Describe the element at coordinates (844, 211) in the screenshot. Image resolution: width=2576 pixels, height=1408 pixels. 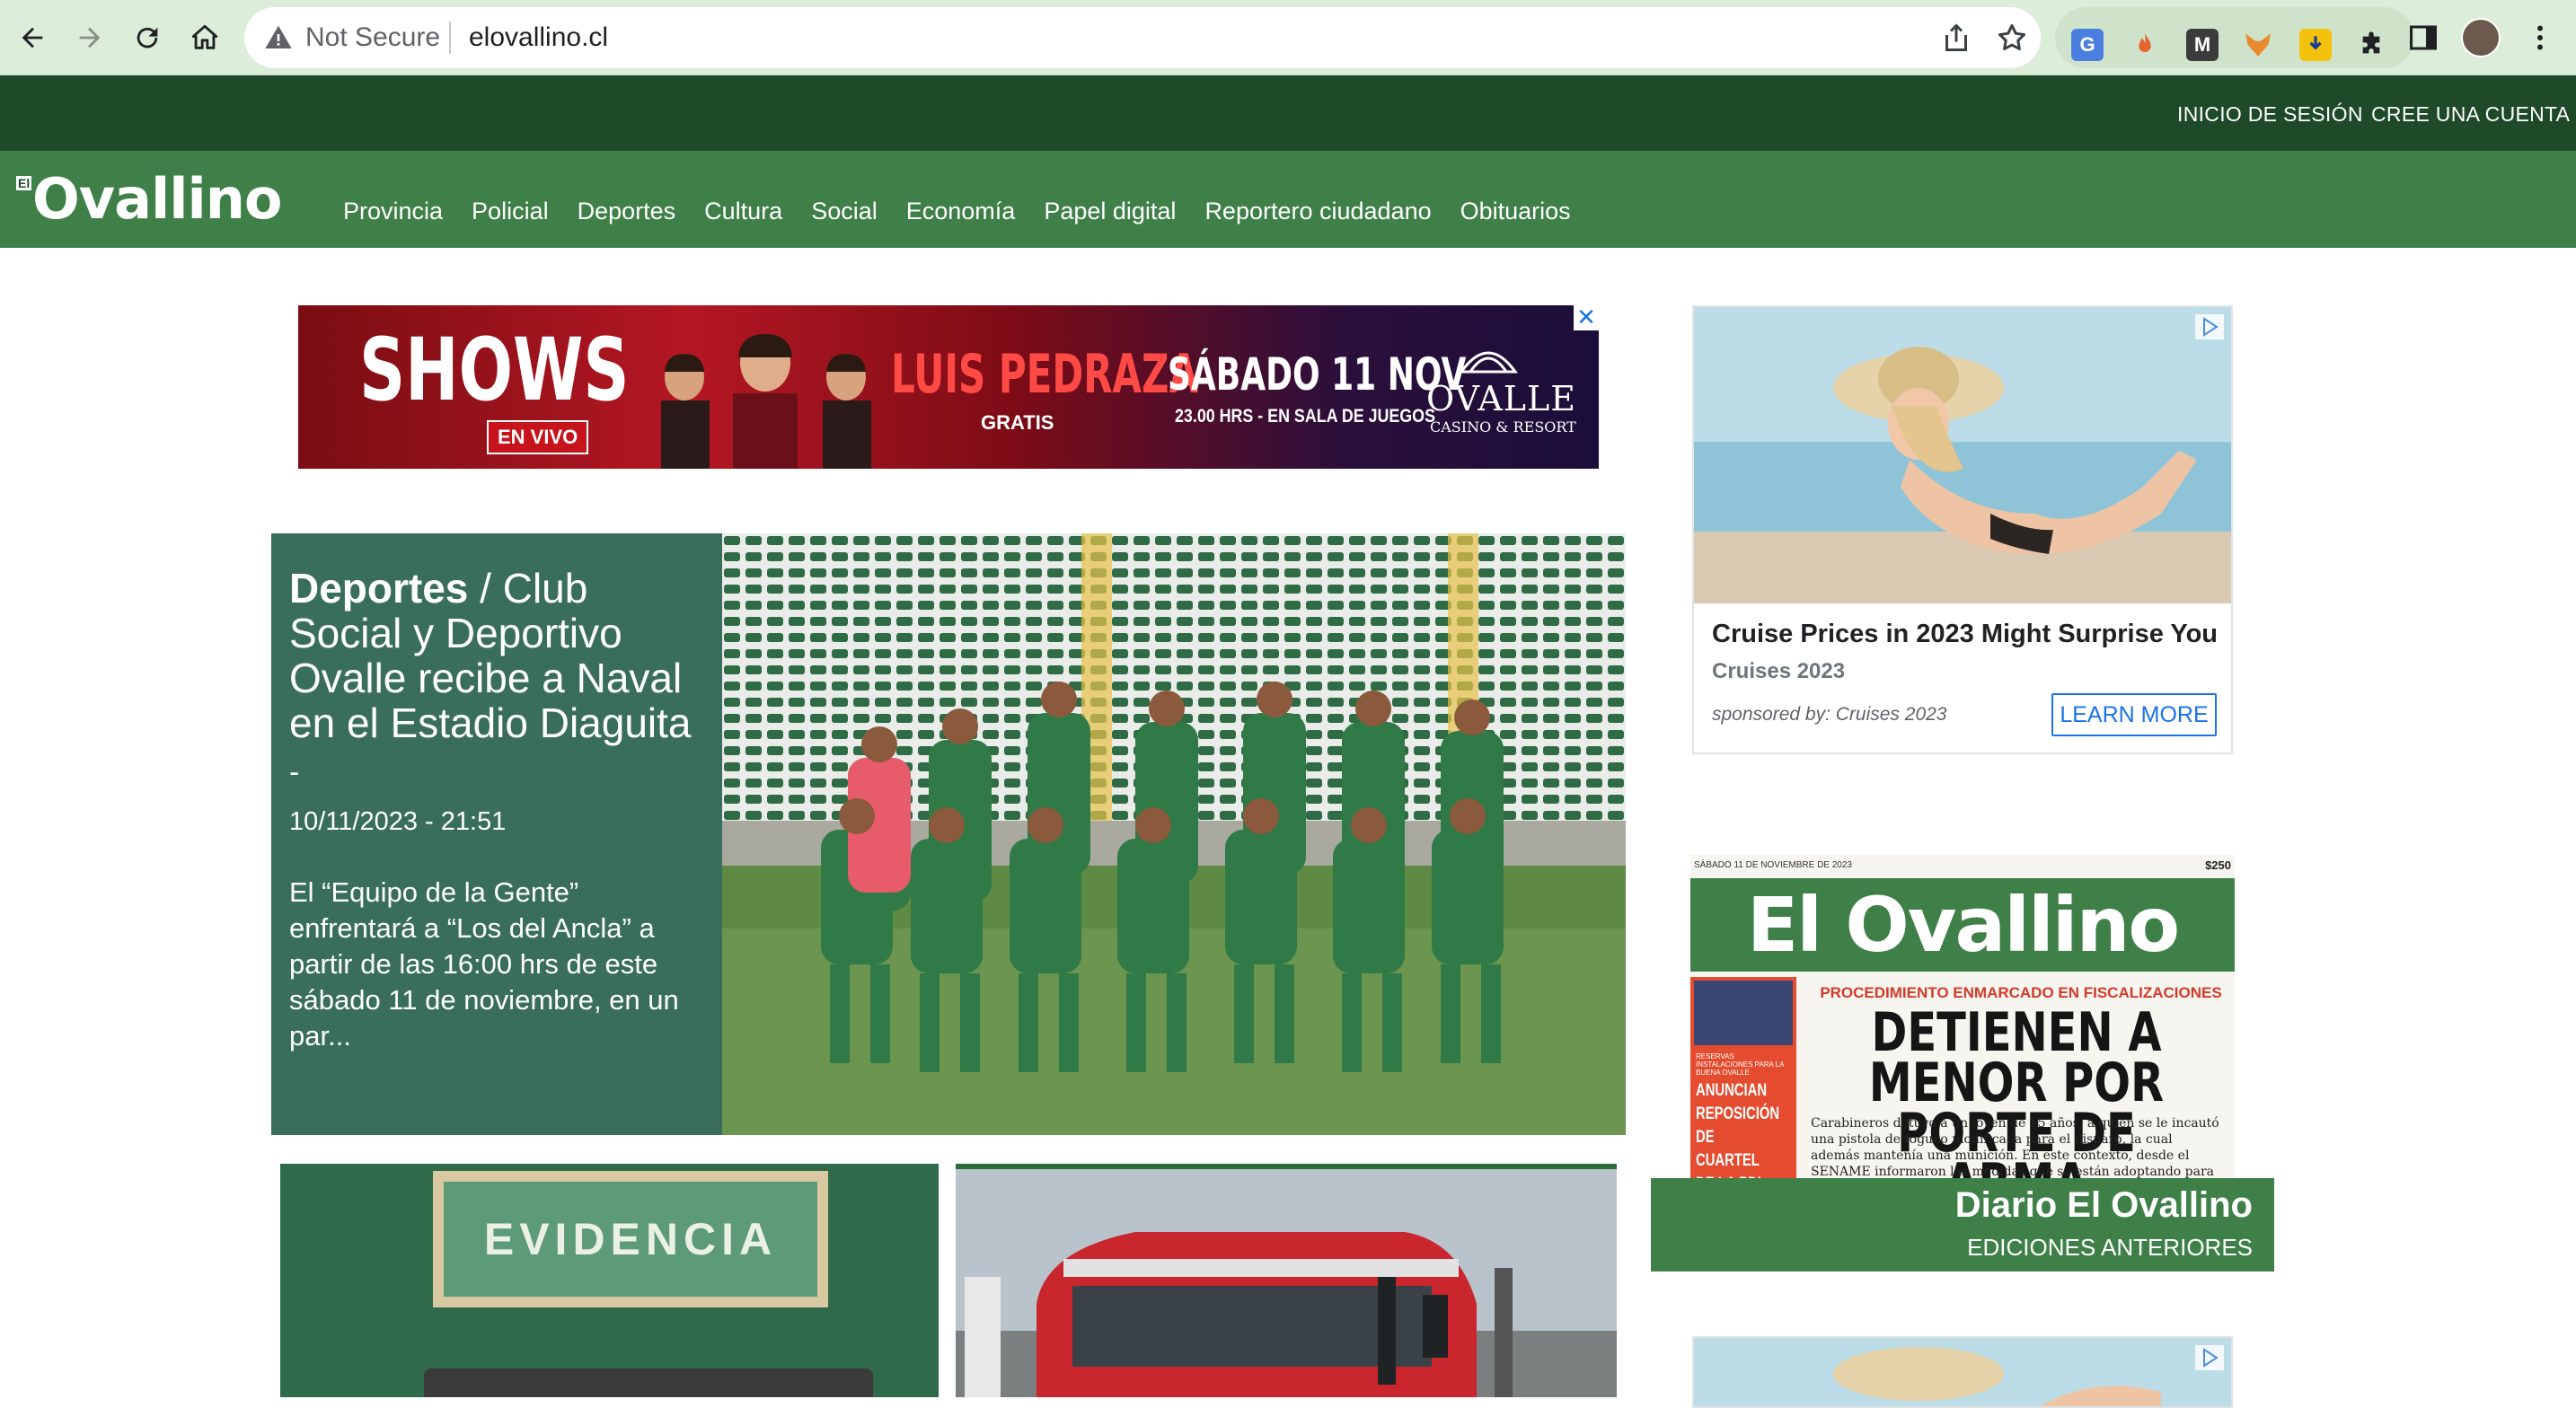
I see `menu-item-social: Social` at that location.